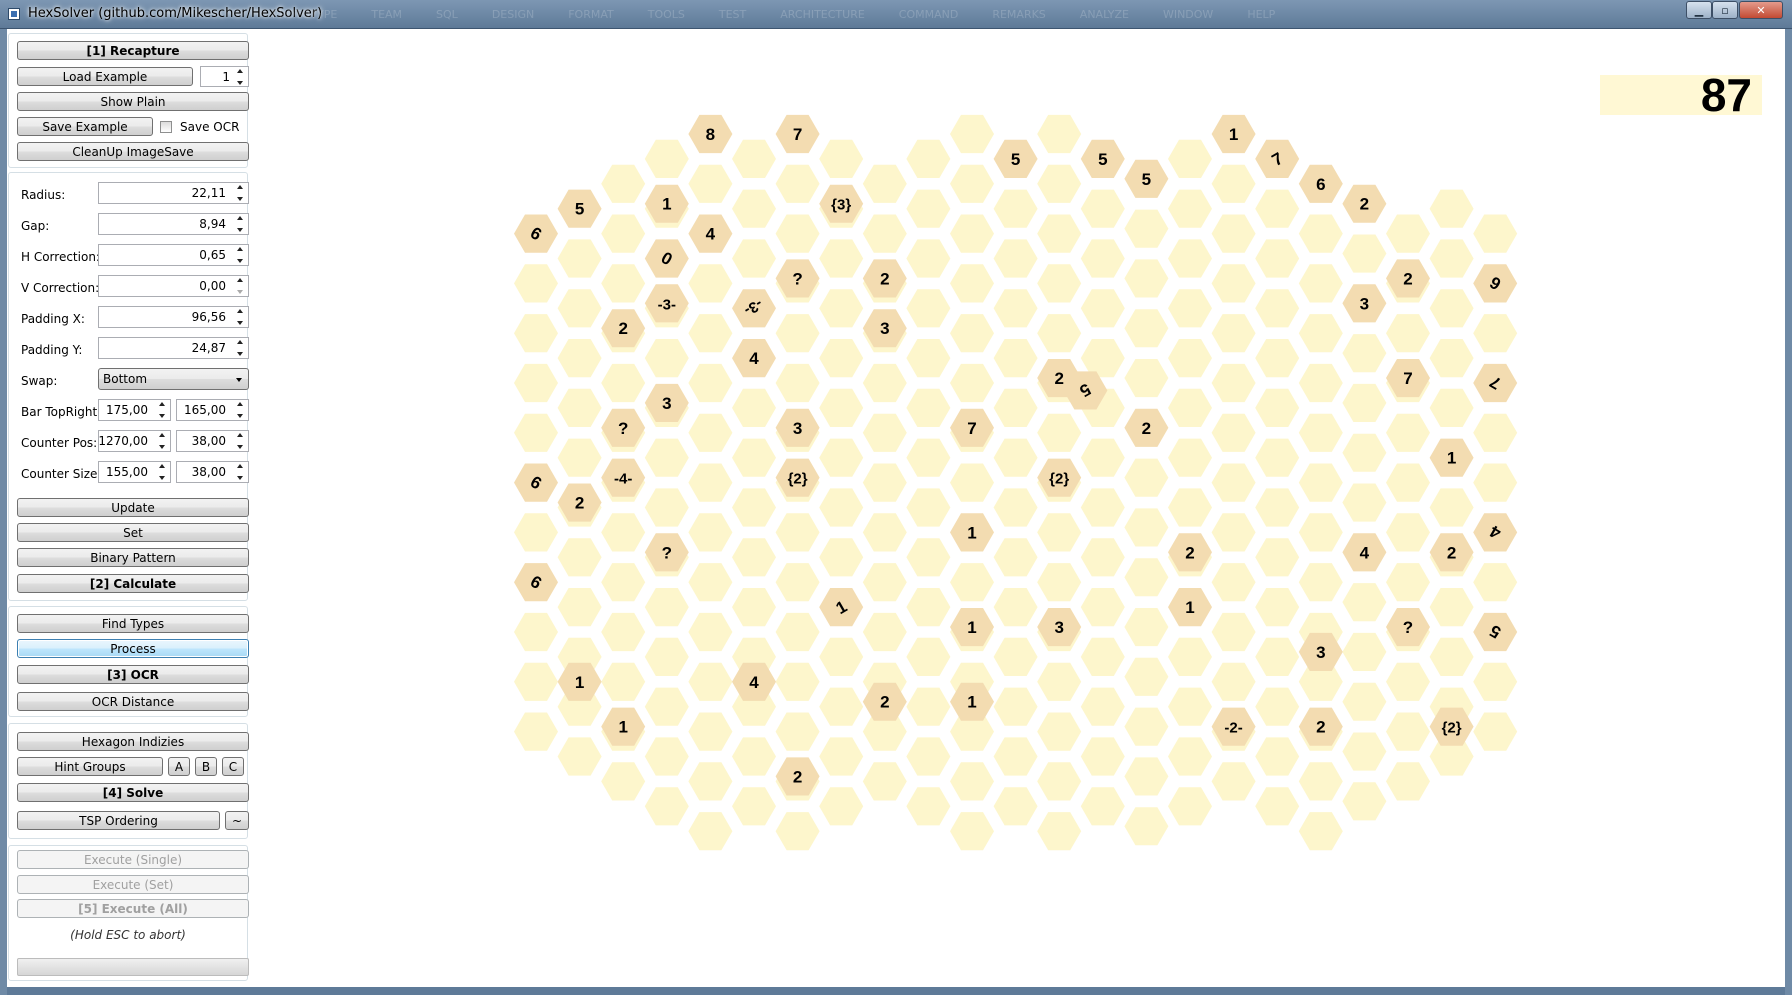 This screenshot has height=995, width=1792. What do you see at coordinates (53, 319) in the screenshot?
I see `padding-x-label: Padding X:` at bounding box center [53, 319].